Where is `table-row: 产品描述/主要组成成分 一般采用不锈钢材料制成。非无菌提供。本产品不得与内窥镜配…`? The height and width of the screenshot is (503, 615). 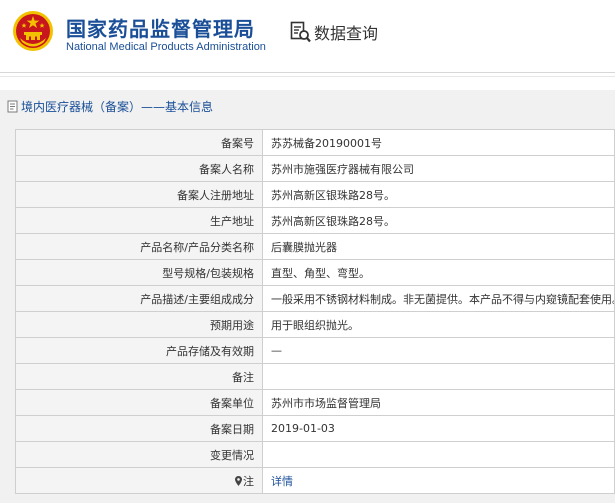 table-row: 产品描述/主要组成成分 一般采用不锈钢材料制成。非无菌提供。本产品不得与内窥镜配… is located at coordinates (315, 298).